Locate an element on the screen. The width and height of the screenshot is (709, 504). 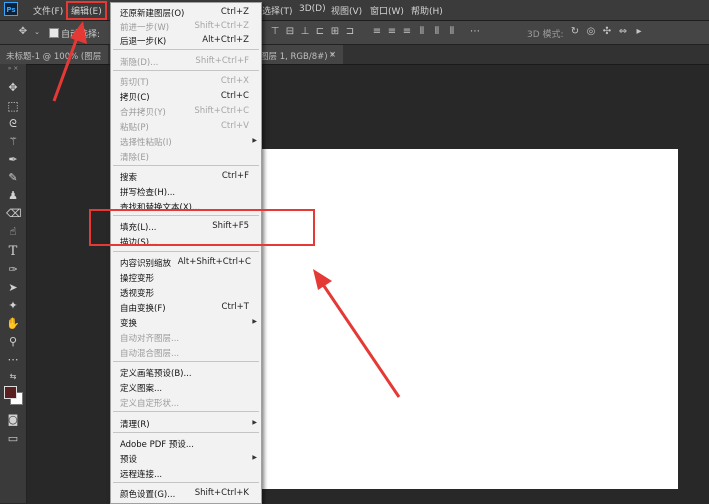
zoom-tool-icon: ⚲ is located at coordinates (13, 342).